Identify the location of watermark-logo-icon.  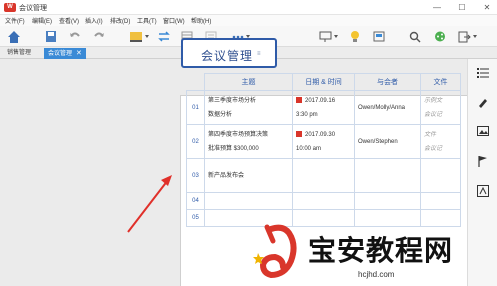
(275, 251).